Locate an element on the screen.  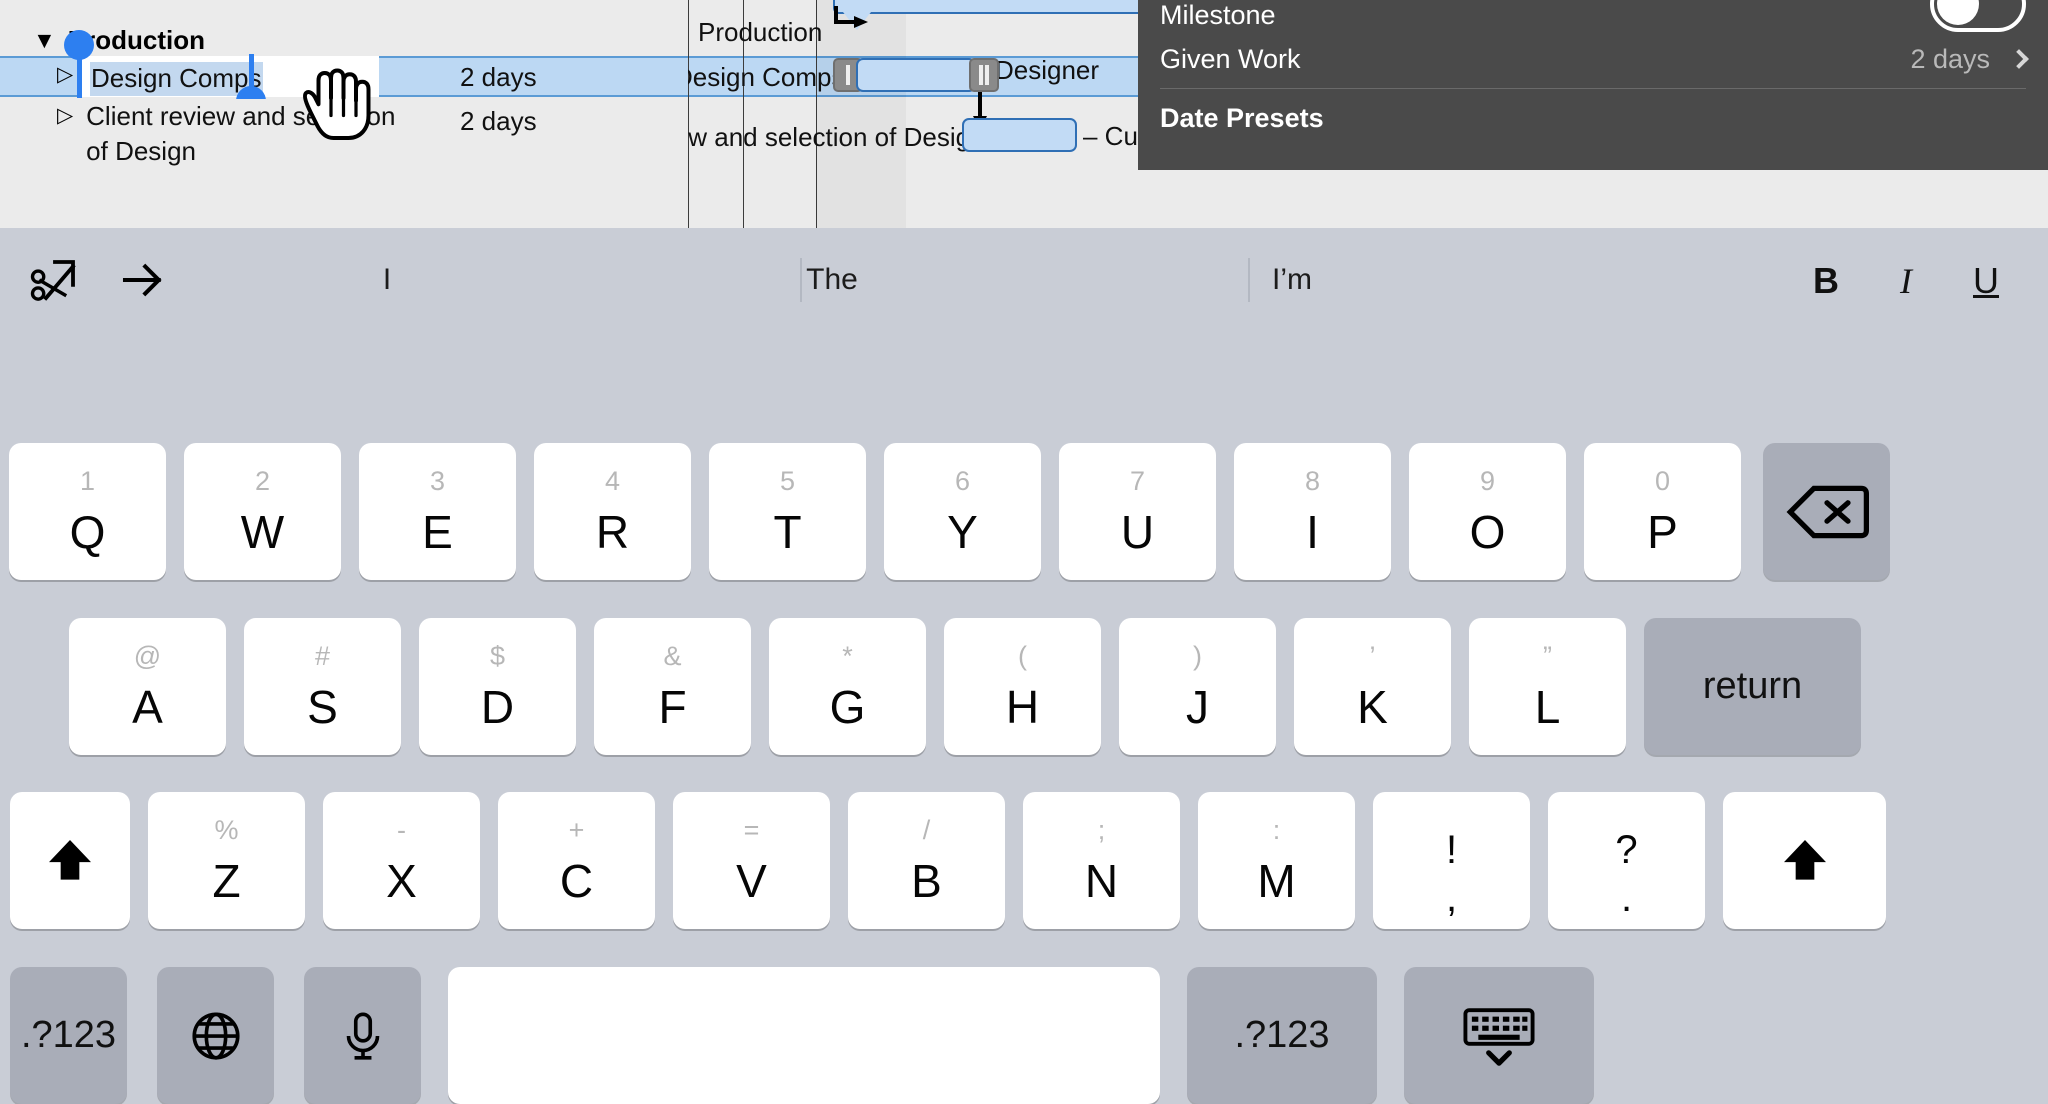
key-d: $ D is located at coordinates (497, 686).